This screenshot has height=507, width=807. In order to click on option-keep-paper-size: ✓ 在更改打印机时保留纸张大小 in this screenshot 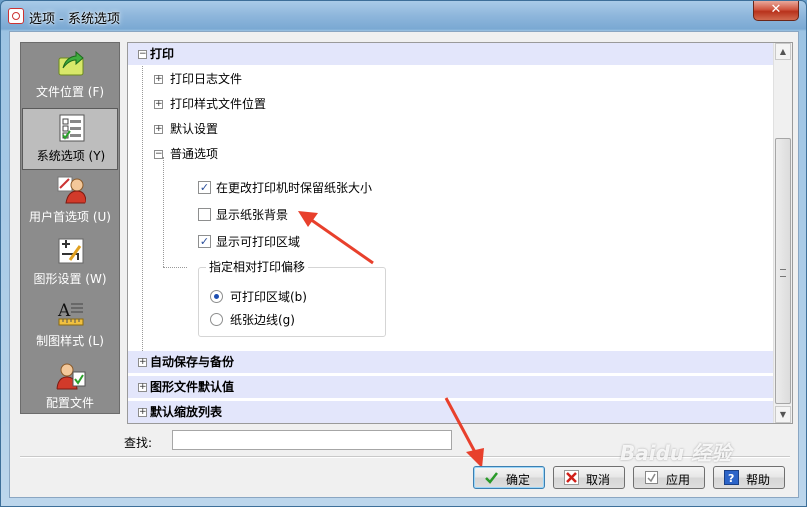, I will do `click(450, 188)`.